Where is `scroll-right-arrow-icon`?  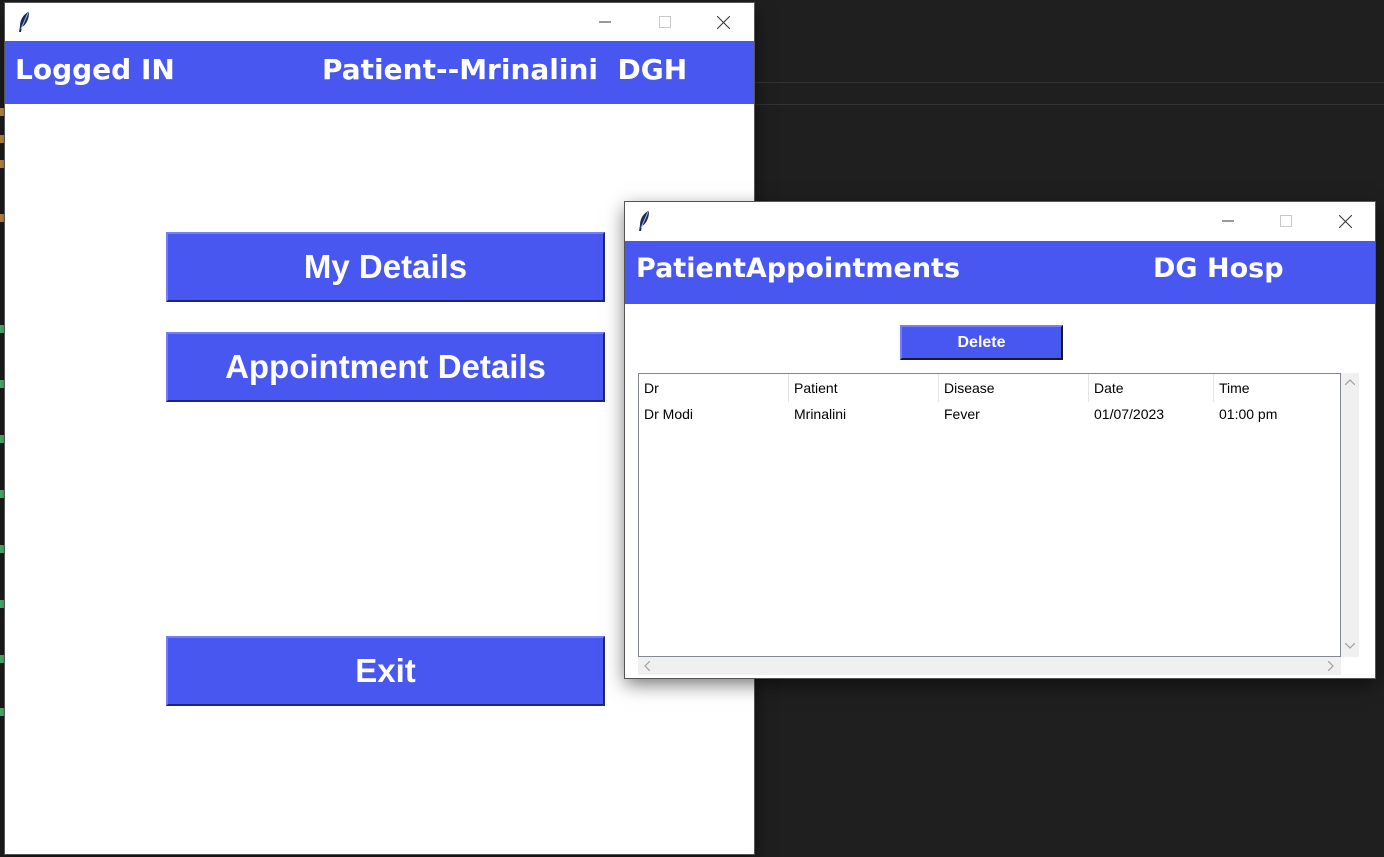 scroll-right-arrow-icon is located at coordinates (1331, 666).